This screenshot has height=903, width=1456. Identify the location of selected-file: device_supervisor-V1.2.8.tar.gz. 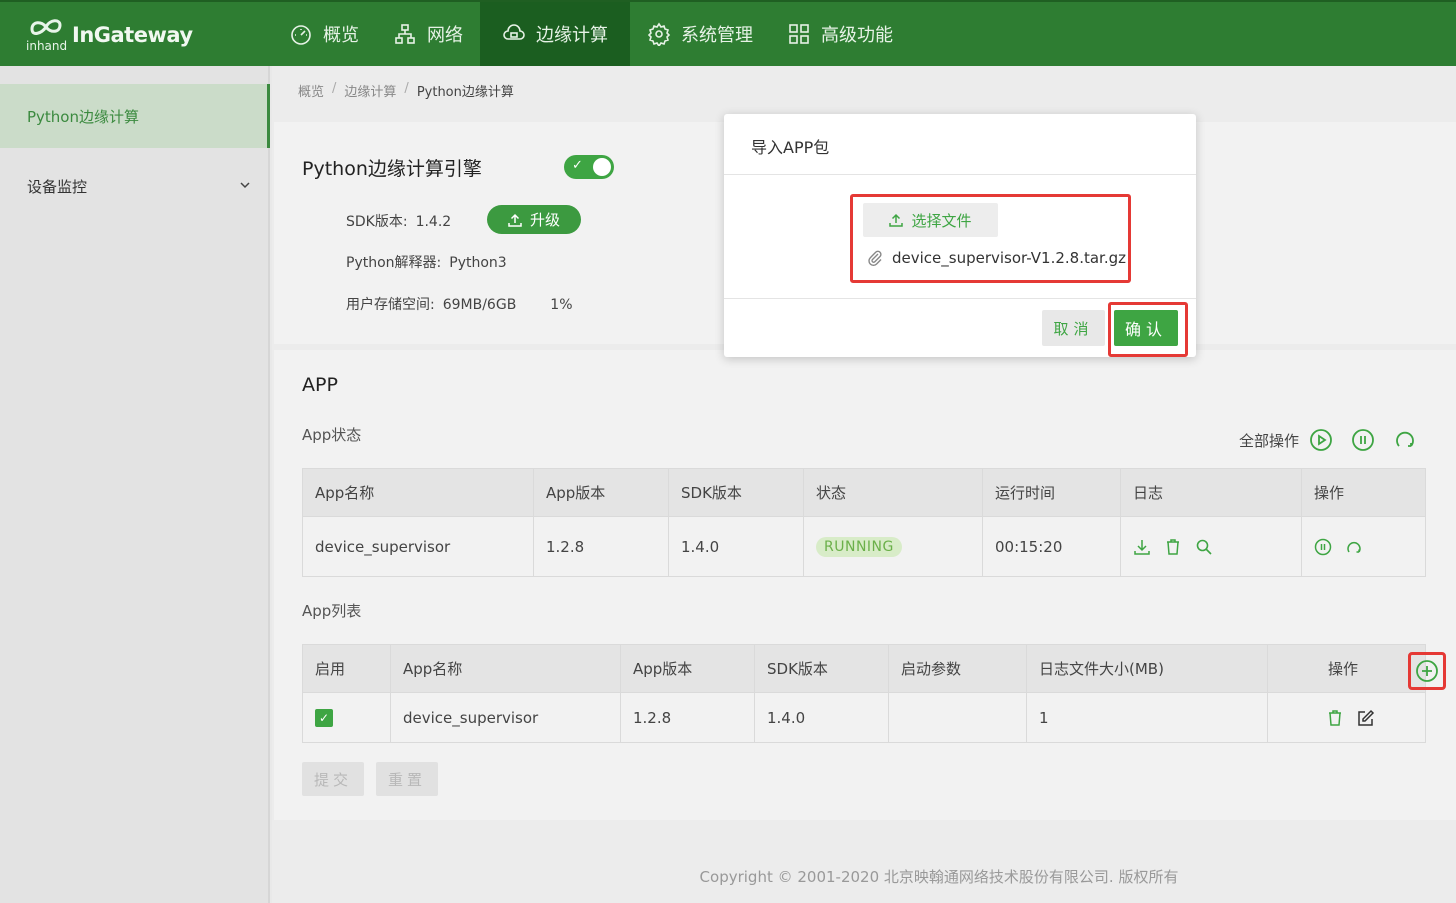
(997, 258).